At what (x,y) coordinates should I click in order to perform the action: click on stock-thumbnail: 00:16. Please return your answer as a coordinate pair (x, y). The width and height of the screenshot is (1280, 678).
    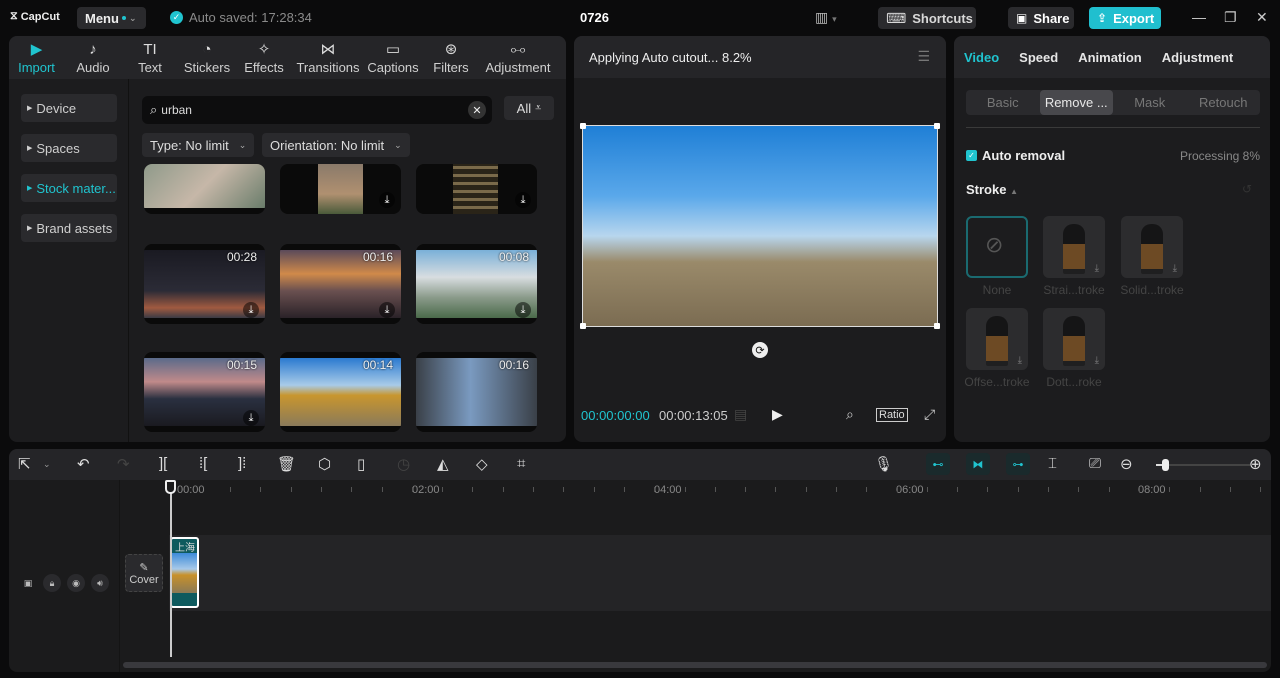
    Looking at the image, I should click on (476, 392).